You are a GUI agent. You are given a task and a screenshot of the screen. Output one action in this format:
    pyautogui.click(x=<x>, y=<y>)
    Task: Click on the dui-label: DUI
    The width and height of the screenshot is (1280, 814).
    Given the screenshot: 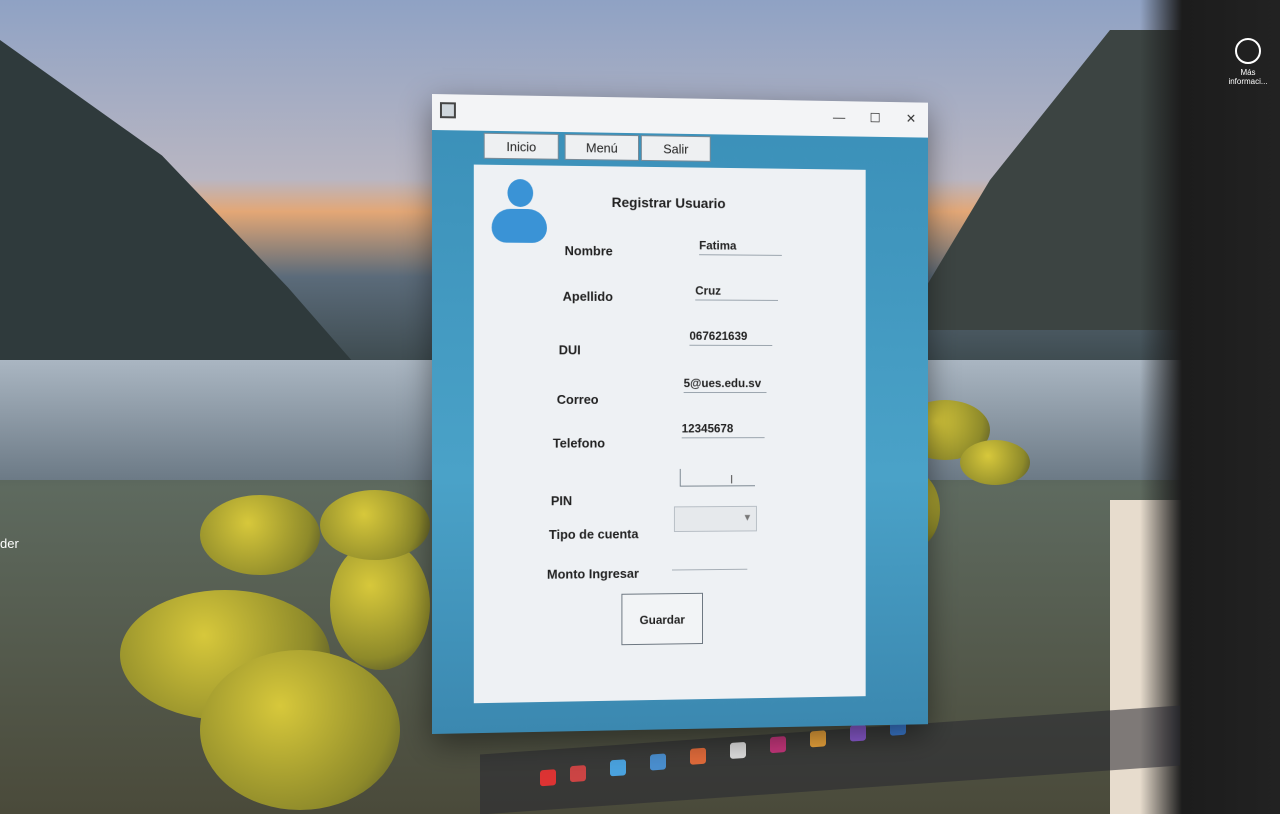 What is the action you would take?
    pyautogui.click(x=569, y=350)
    